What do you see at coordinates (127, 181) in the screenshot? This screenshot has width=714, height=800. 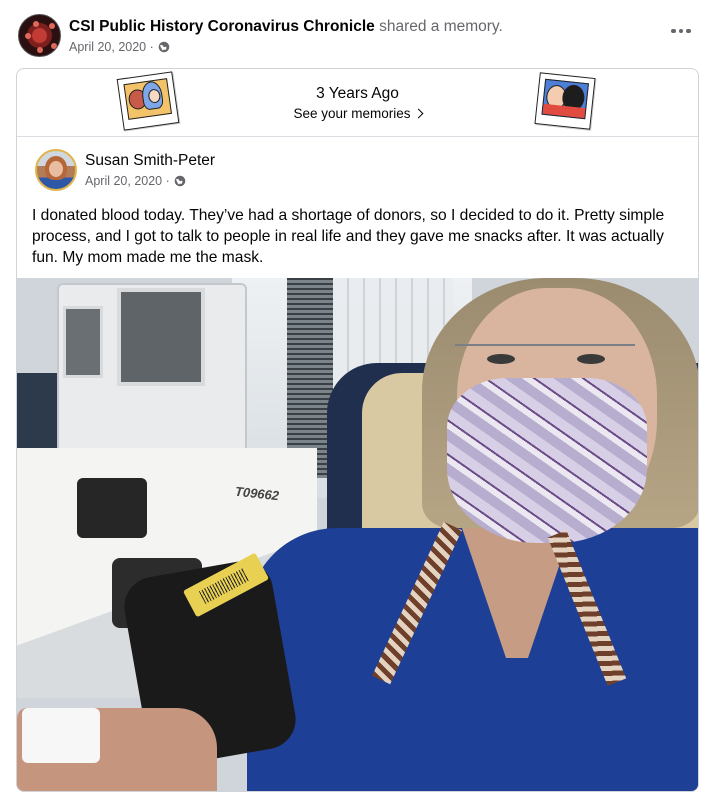 I see `original-post-date: April 20, 2020 ·` at bounding box center [127, 181].